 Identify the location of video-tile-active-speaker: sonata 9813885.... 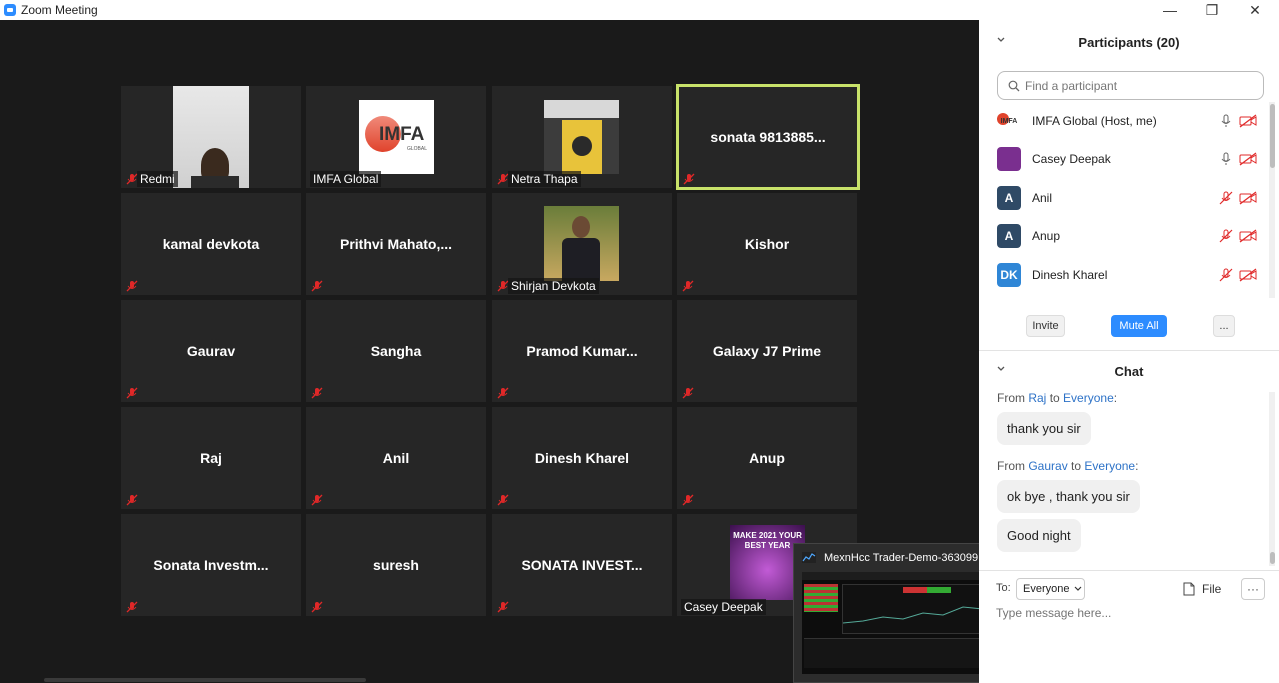
(768, 137).